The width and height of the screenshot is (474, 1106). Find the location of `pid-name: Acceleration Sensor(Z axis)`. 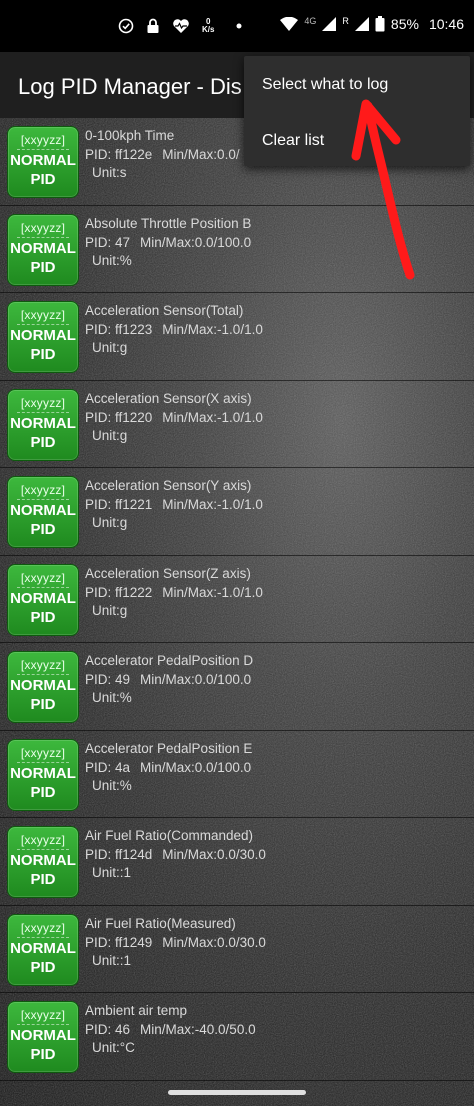

pid-name: Acceleration Sensor(Z axis) is located at coordinates (168, 573).